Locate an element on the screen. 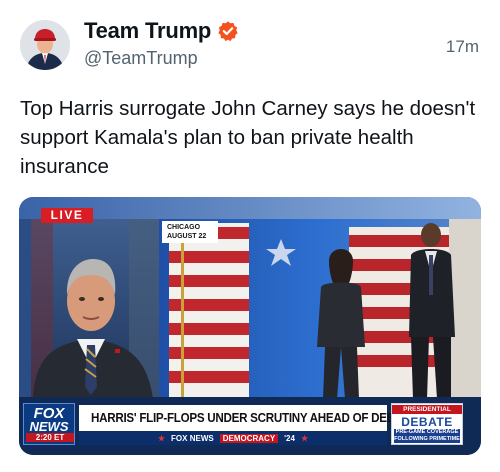 The height and width of the screenshot is (472, 500). debate-promo-title: DEBATE is located at coordinates (427, 422).